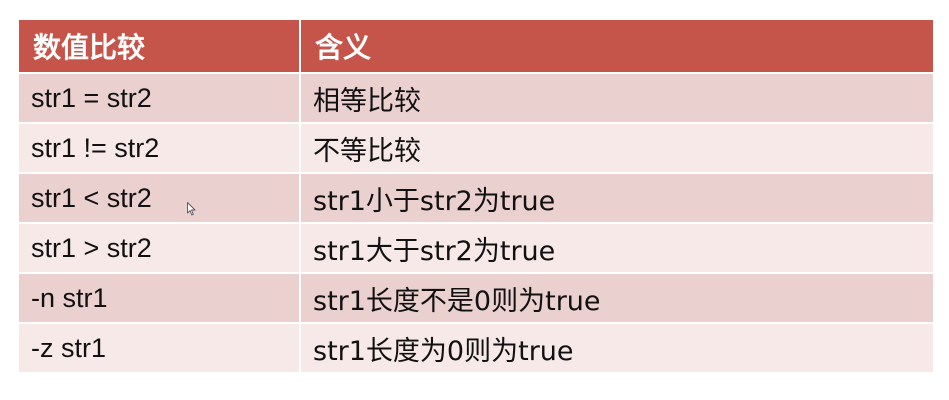  I want to click on mouse-pointer-icon, so click(191, 209).